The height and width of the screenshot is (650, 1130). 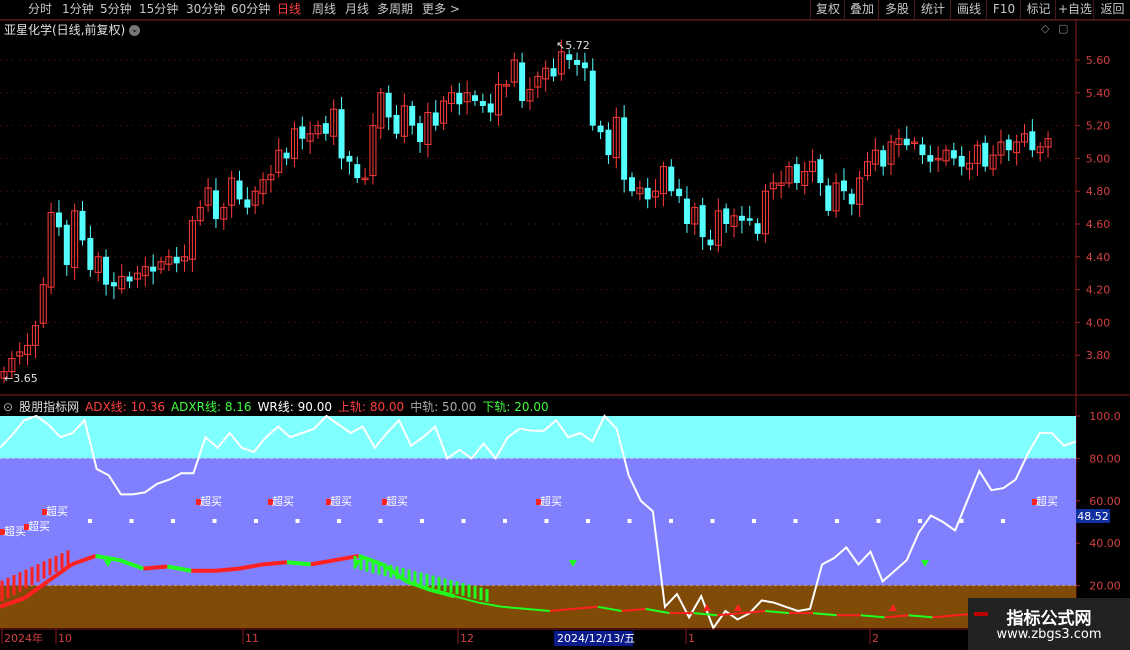 What do you see at coordinates (1074, 9) in the screenshot?
I see `toolbar-button-7: +自选` at bounding box center [1074, 9].